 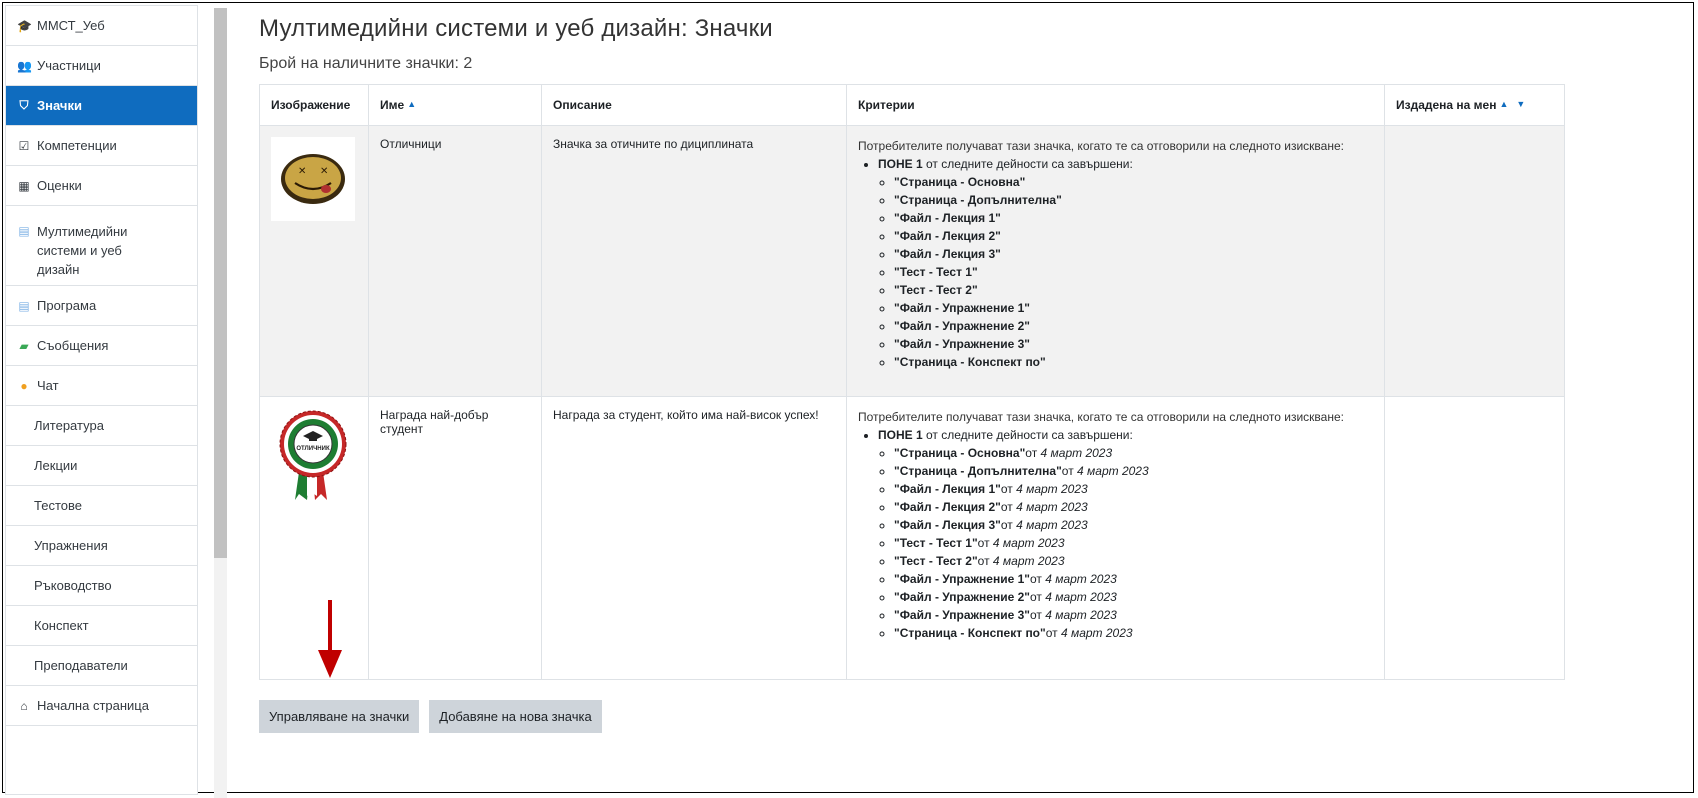 I want to click on activity-item: "Файл - Лекция 2", so click(x=1133, y=236).